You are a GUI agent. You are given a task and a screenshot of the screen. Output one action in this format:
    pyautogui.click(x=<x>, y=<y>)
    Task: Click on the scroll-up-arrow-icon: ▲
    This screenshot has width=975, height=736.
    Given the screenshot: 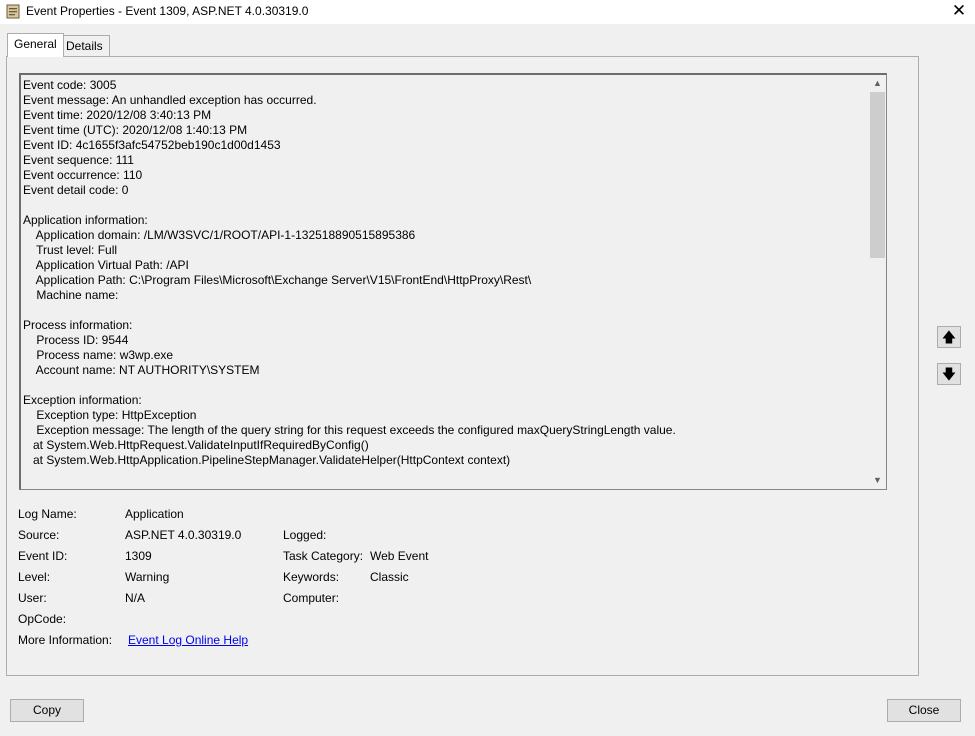 What is the action you would take?
    pyautogui.click(x=877, y=83)
    